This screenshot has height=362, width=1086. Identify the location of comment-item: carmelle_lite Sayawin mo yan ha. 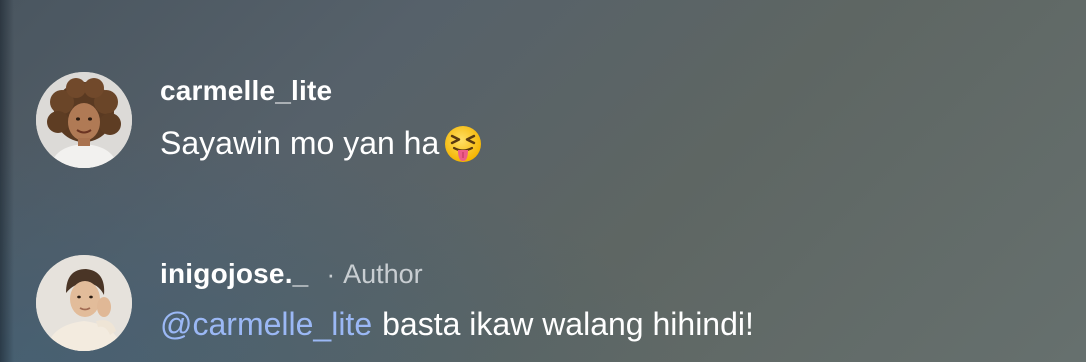
(259, 120).